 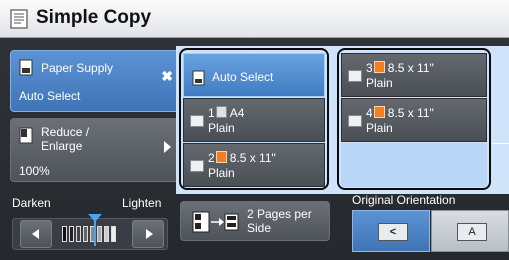 What do you see at coordinates (279, 221) in the screenshot?
I see `pages-per-side-label: 2 Pages per Side` at bounding box center [279, 221].